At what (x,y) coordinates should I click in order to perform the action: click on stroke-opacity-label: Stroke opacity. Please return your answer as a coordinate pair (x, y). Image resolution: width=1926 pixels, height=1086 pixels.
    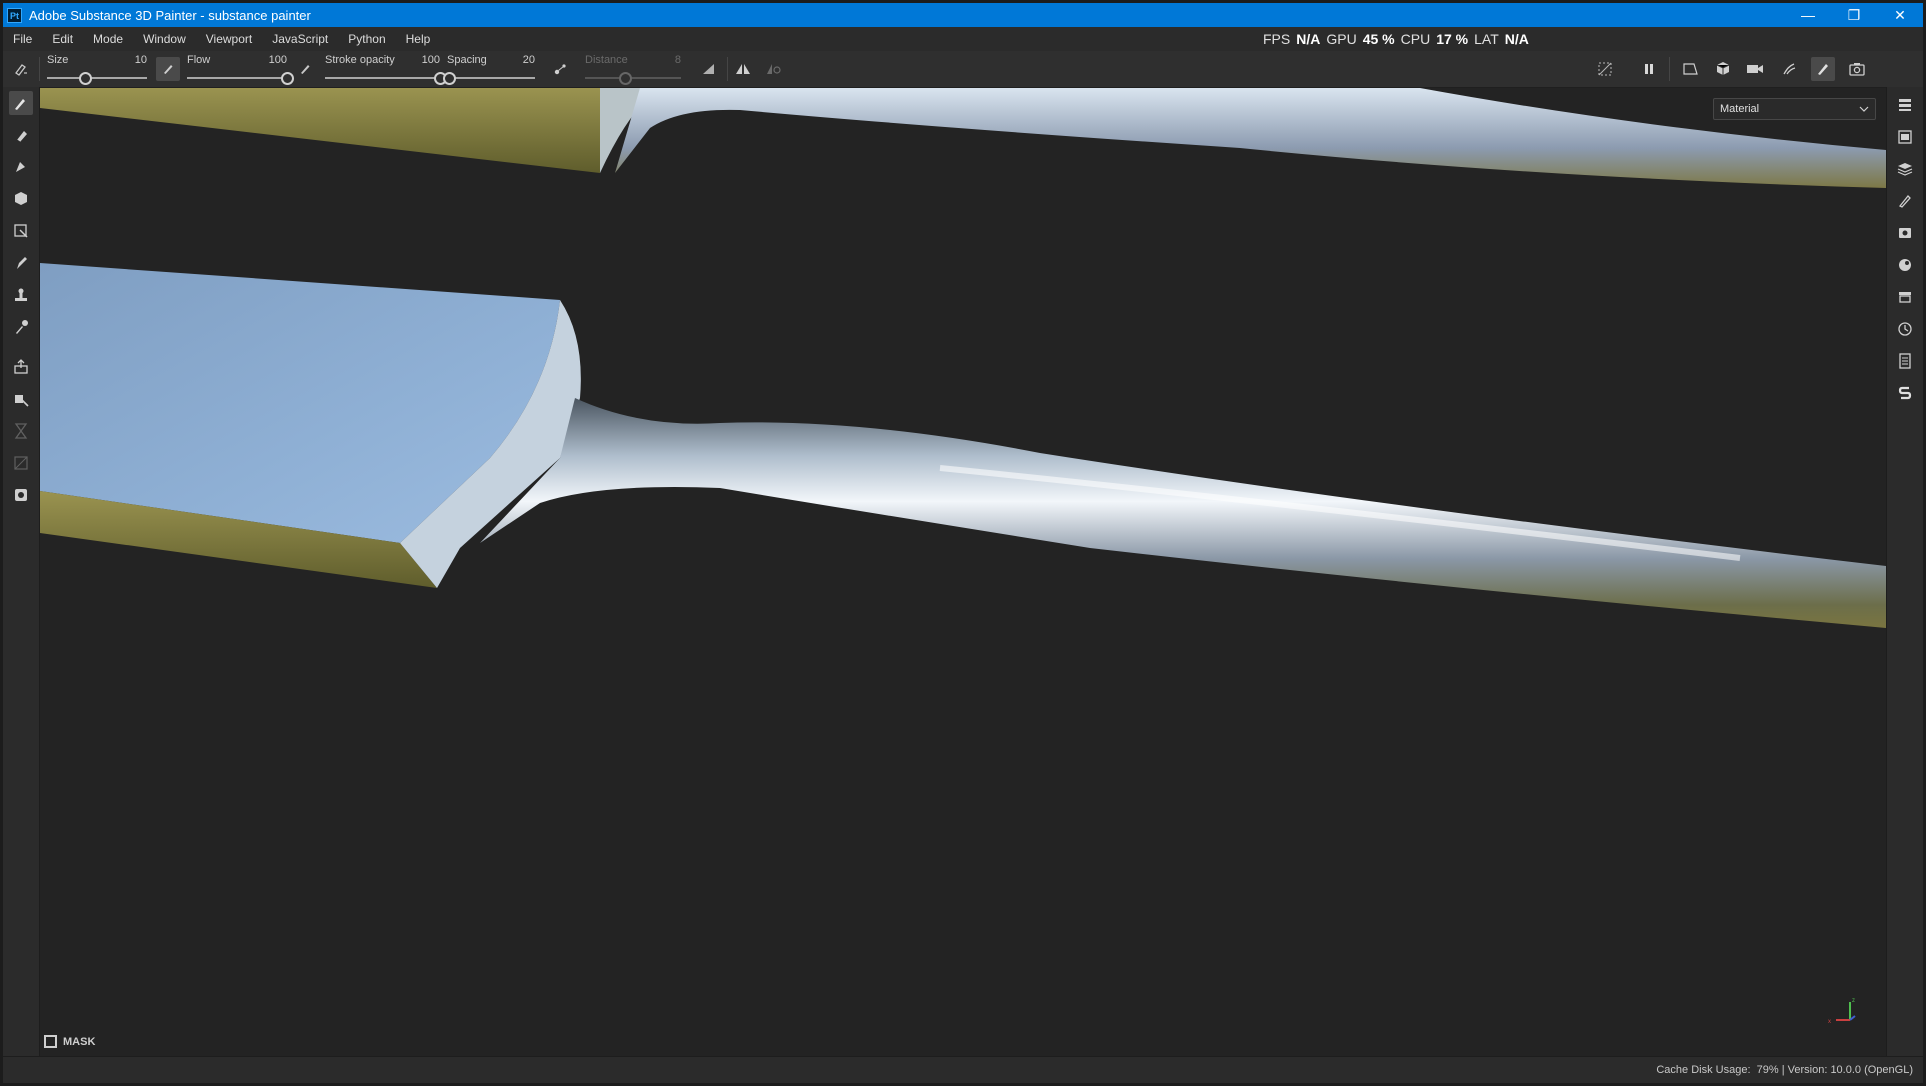
    Looking at the image, I should click on (360, 60).